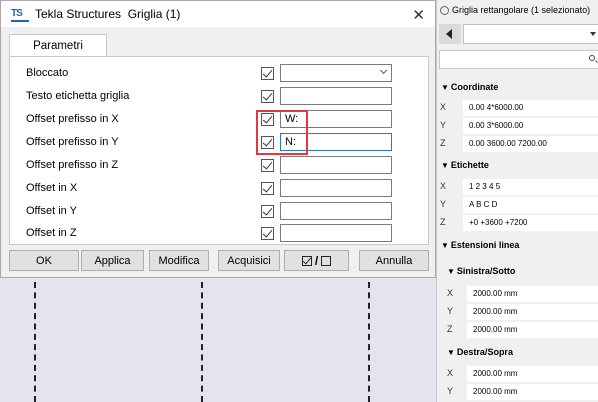 The image size is (598, 402). I want to click on row-label: Offset in Z, so click(51, 233).